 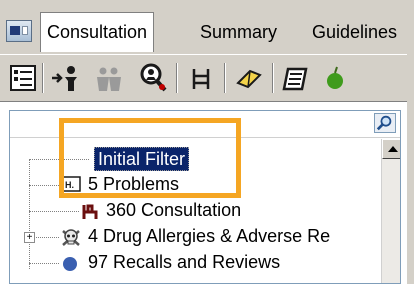 What do you see at coordinates (29, 237) in the screenshot?
I see `expand-icon: +` at bounding box center [29, 237].